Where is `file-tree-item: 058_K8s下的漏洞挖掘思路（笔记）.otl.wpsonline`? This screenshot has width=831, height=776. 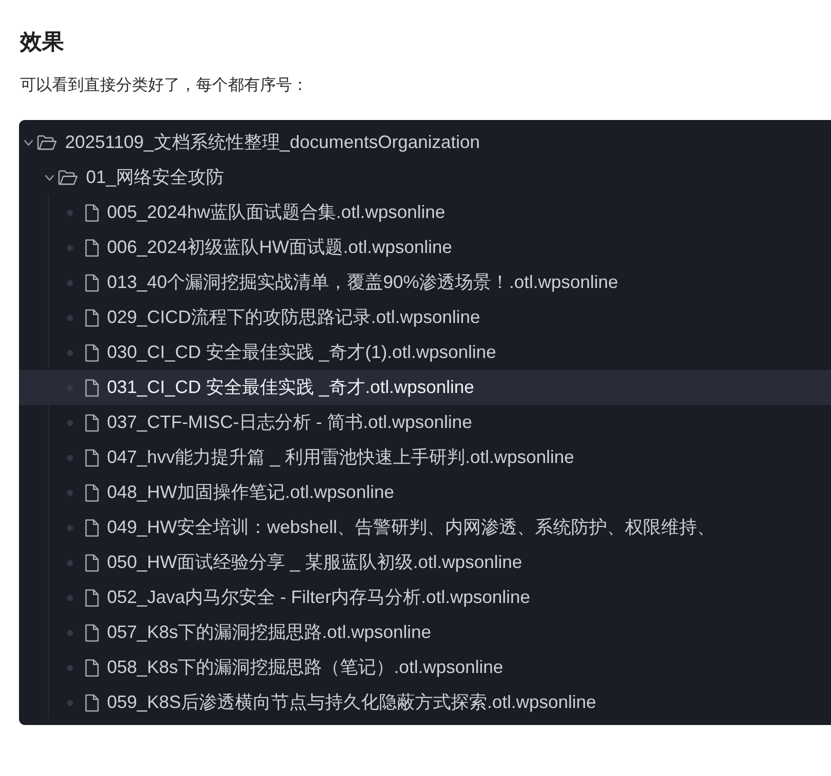
file-tree-item: 058_K8s下的漏洞挖掘思路（笔记）.otl.wpsonline is located at coordinates (425, 667).